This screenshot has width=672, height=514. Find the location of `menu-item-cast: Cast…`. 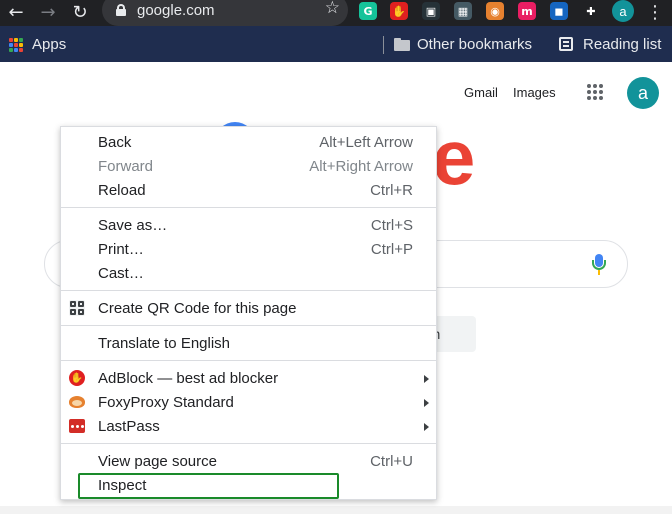

menu-item-cast: Cast… is located at coordinates (248, 273).